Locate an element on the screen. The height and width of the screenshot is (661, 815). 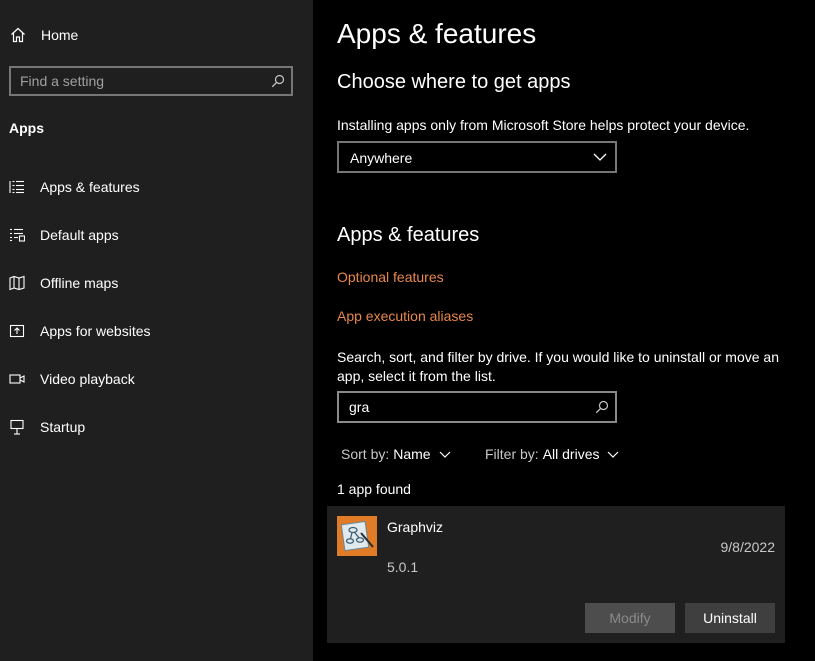
app-source-dropdown: Anywhere is located at coordinates (477, 157).